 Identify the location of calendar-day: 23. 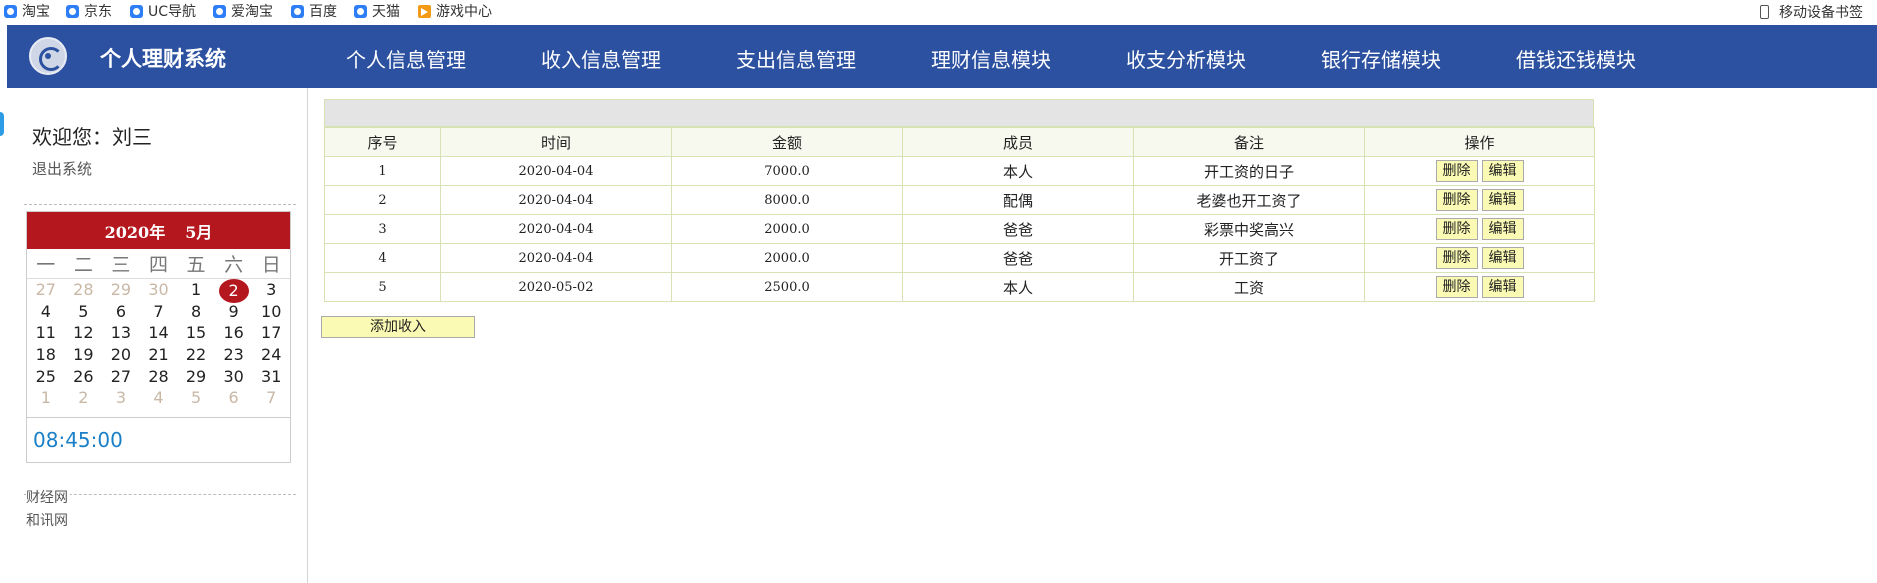
(234, 355).